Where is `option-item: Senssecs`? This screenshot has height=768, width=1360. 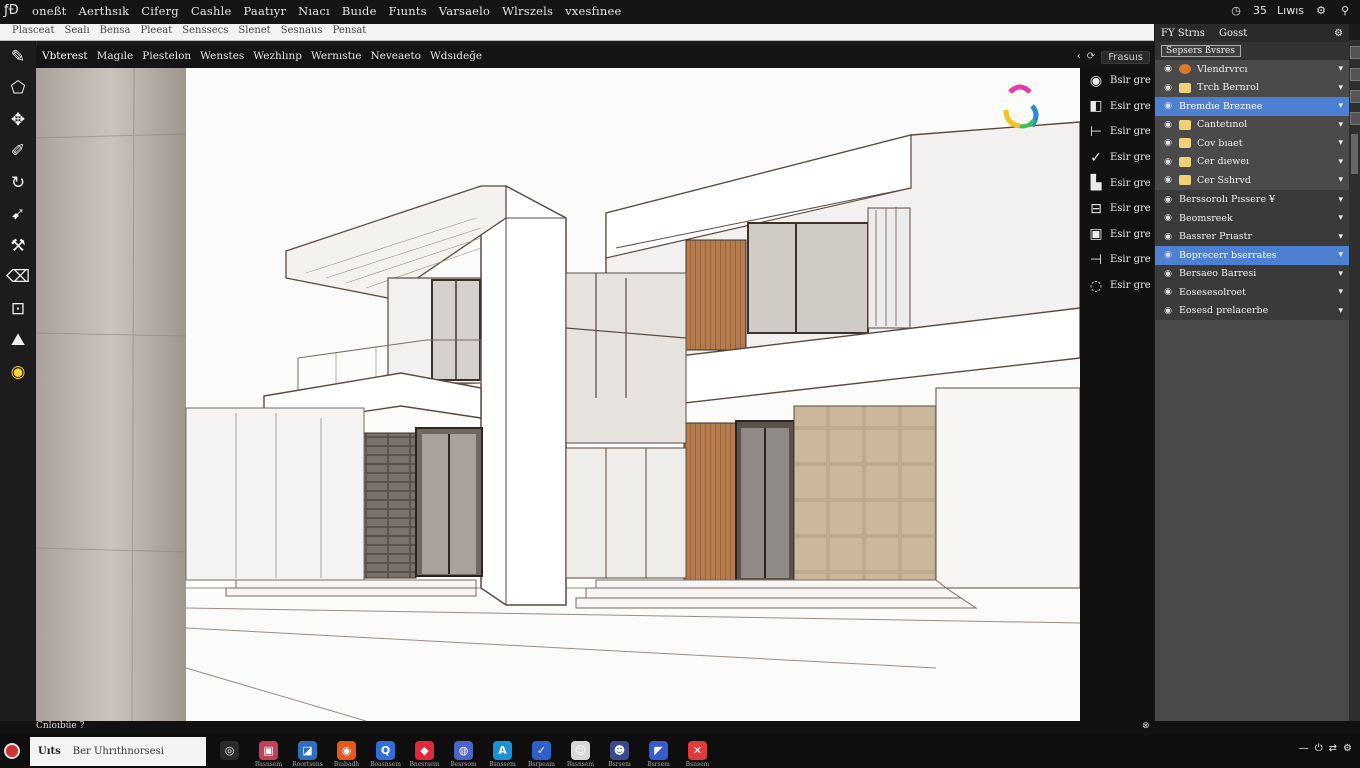 option-item: Senssecs is located at coordinates (205, 30).